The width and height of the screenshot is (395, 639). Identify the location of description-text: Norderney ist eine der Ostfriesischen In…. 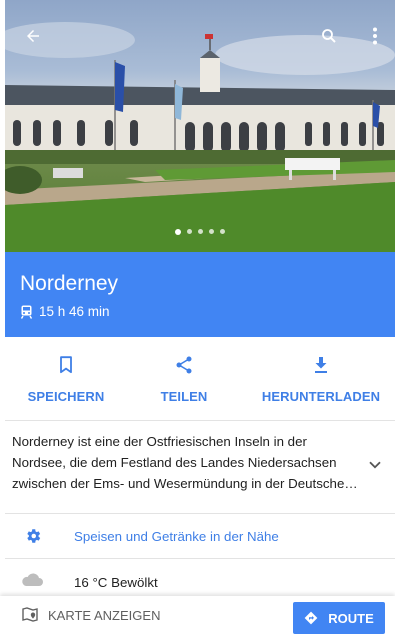
(185, 462).